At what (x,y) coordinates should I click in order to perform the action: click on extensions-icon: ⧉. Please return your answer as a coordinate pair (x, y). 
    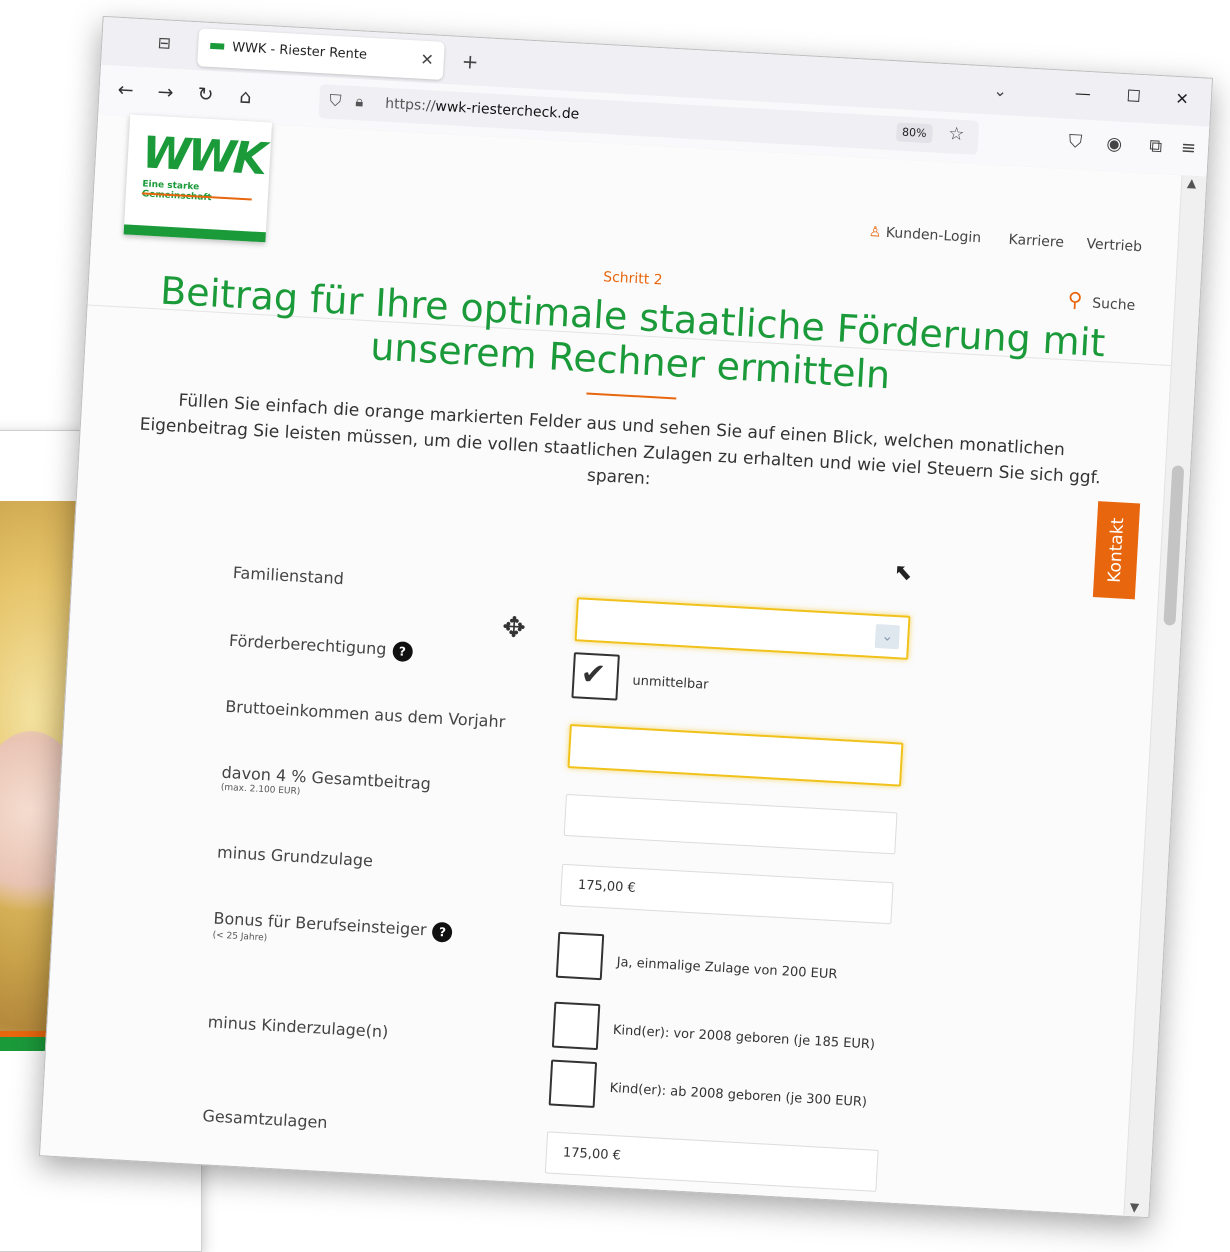
    Looking at the image, I should click on (1156, 146).